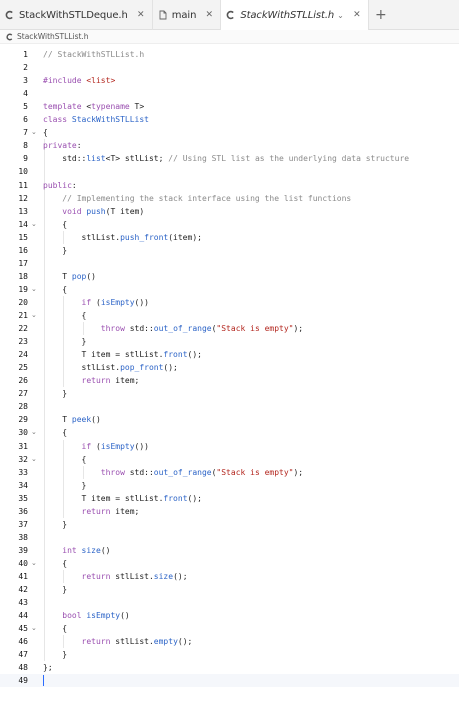 The height and width of the screenshot is (707, 459). Describe the element at coordinates (229, 615) in the screenshot. I see `code-line: 44 bool isEmpty()` at that location.